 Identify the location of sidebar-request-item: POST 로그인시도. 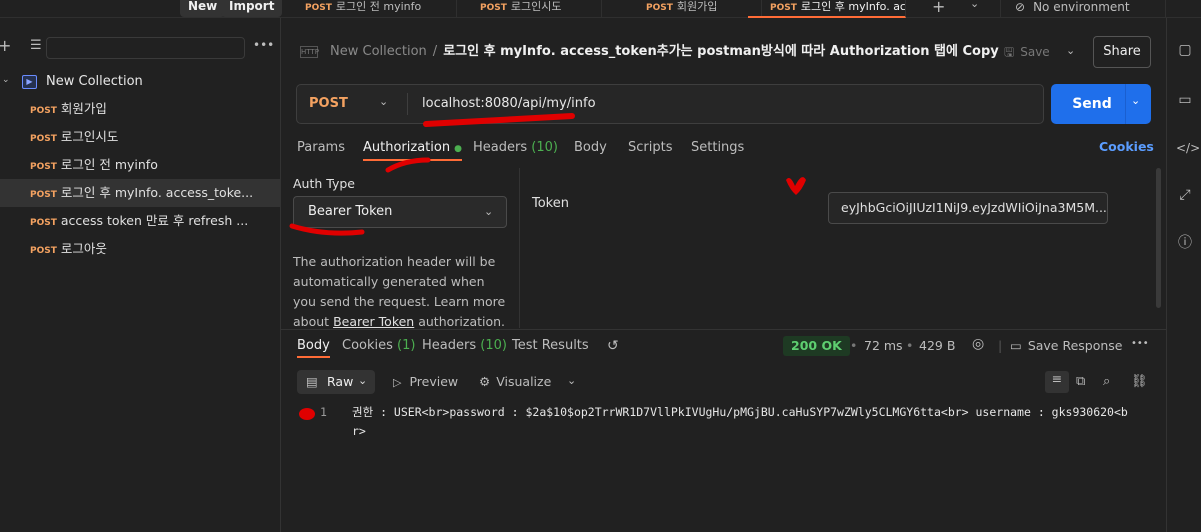
(140, 137).